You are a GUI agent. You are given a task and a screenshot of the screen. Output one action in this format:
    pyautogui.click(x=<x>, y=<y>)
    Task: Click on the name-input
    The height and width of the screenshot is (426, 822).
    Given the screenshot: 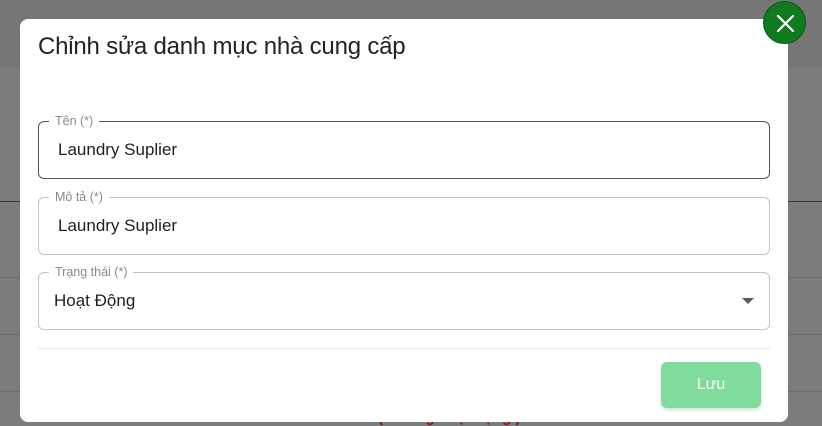 What is the action you would take?
    pyautogui.click(x=403, y=150)
    